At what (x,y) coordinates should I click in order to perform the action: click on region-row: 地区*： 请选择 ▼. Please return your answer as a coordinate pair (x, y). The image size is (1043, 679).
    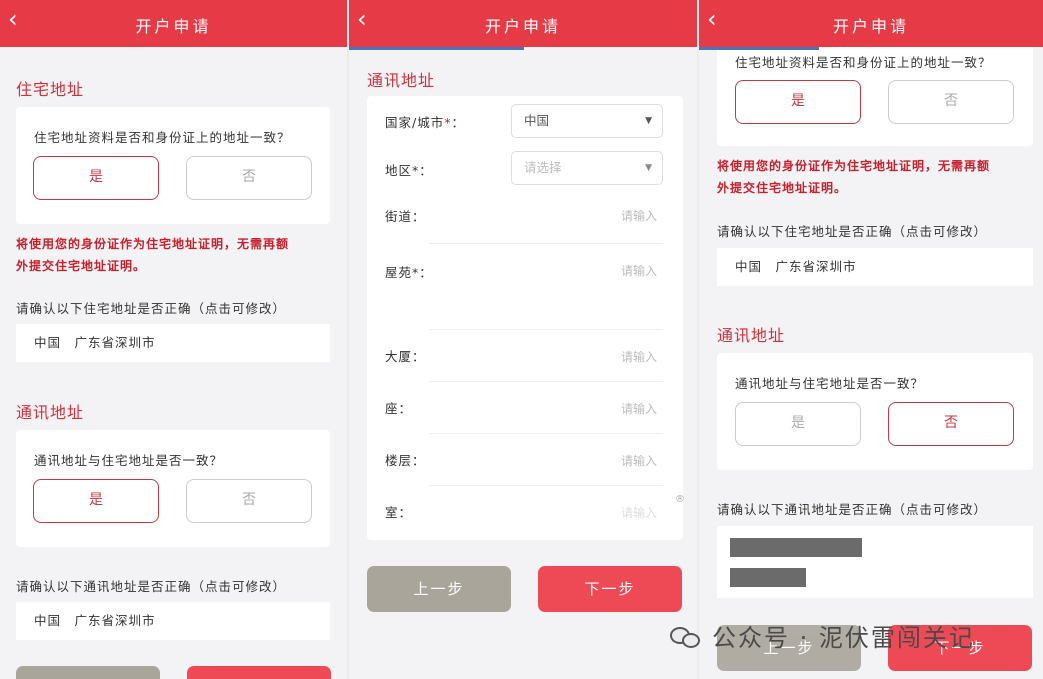
    Looking at the image, I should click on (525, 168).